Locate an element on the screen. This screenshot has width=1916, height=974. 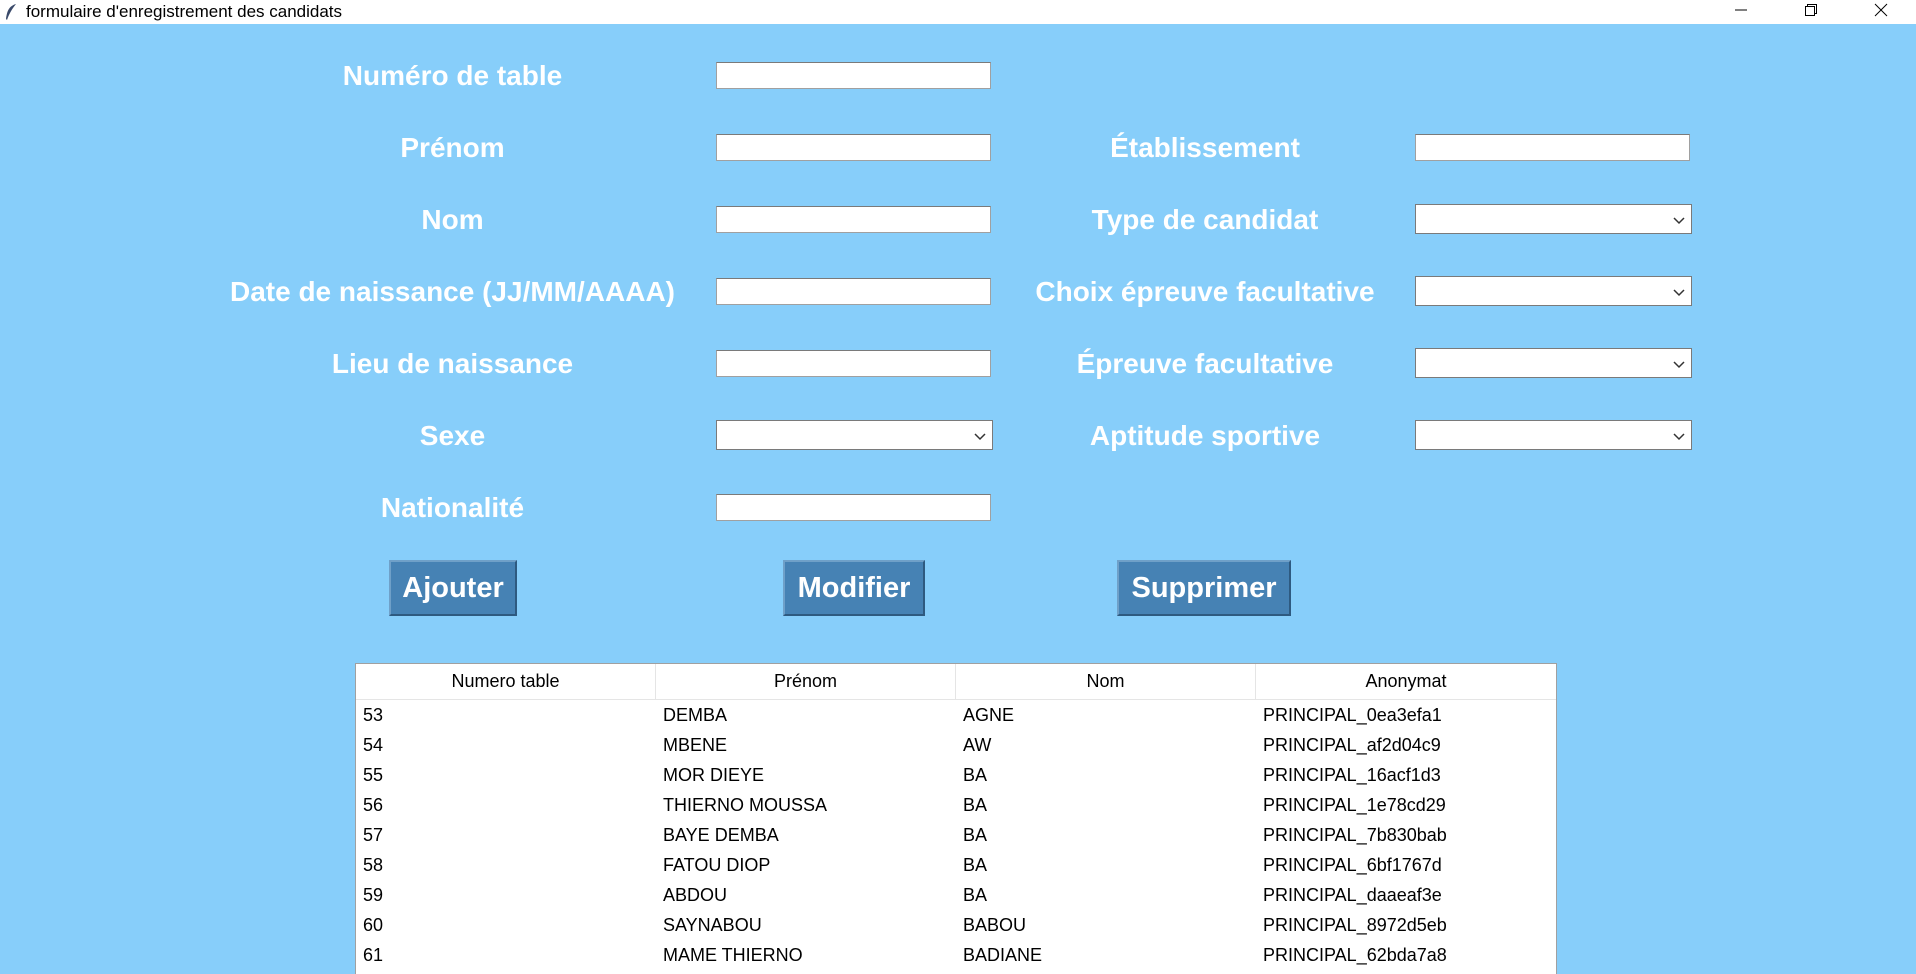
table-cell: BABOU is located at coordinates (995, 925).